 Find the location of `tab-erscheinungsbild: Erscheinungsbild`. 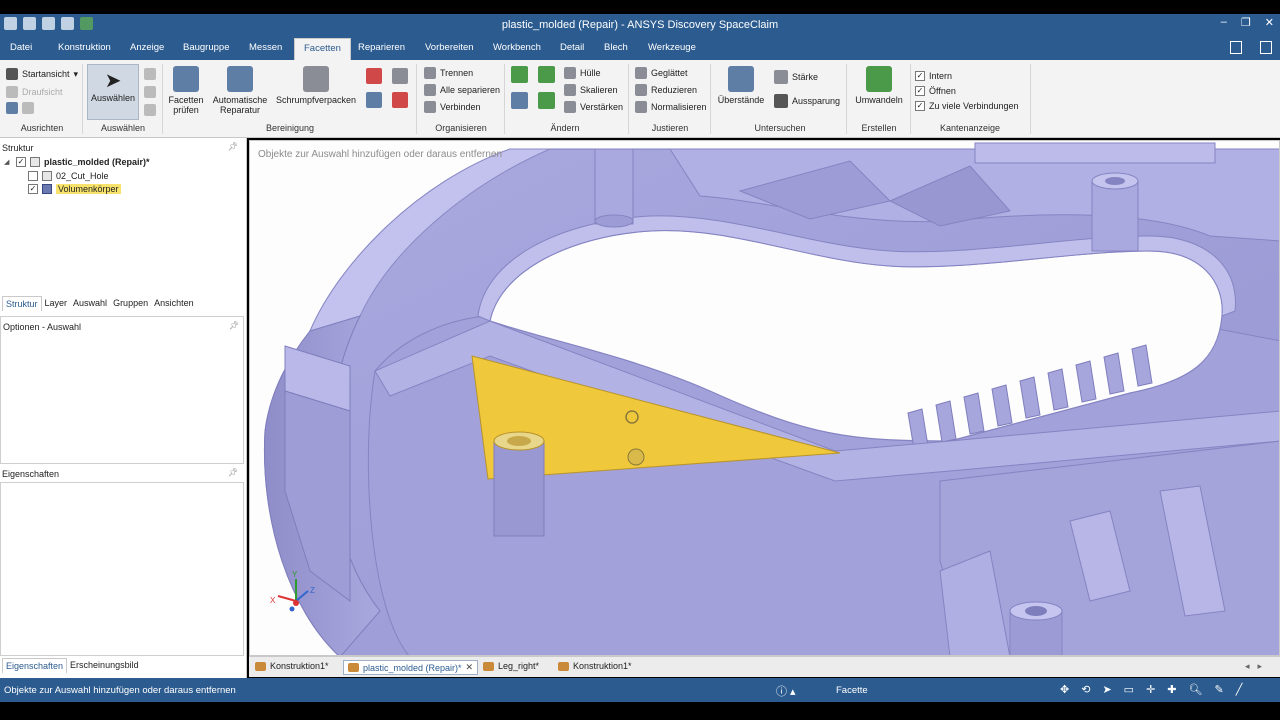

tab-erscheinungsbild: Erscheinungsbild is located at coordinates (104, 665).